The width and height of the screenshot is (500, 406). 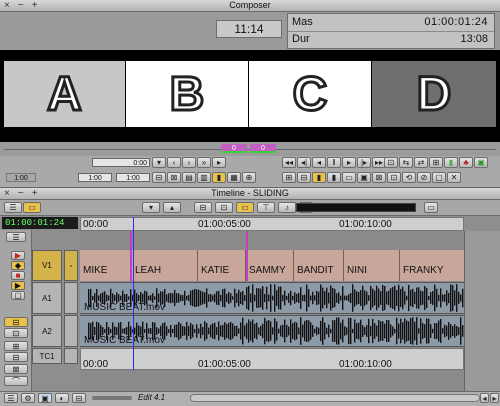 I want to click on review-button: ⊞, so click(x=436, y=162).